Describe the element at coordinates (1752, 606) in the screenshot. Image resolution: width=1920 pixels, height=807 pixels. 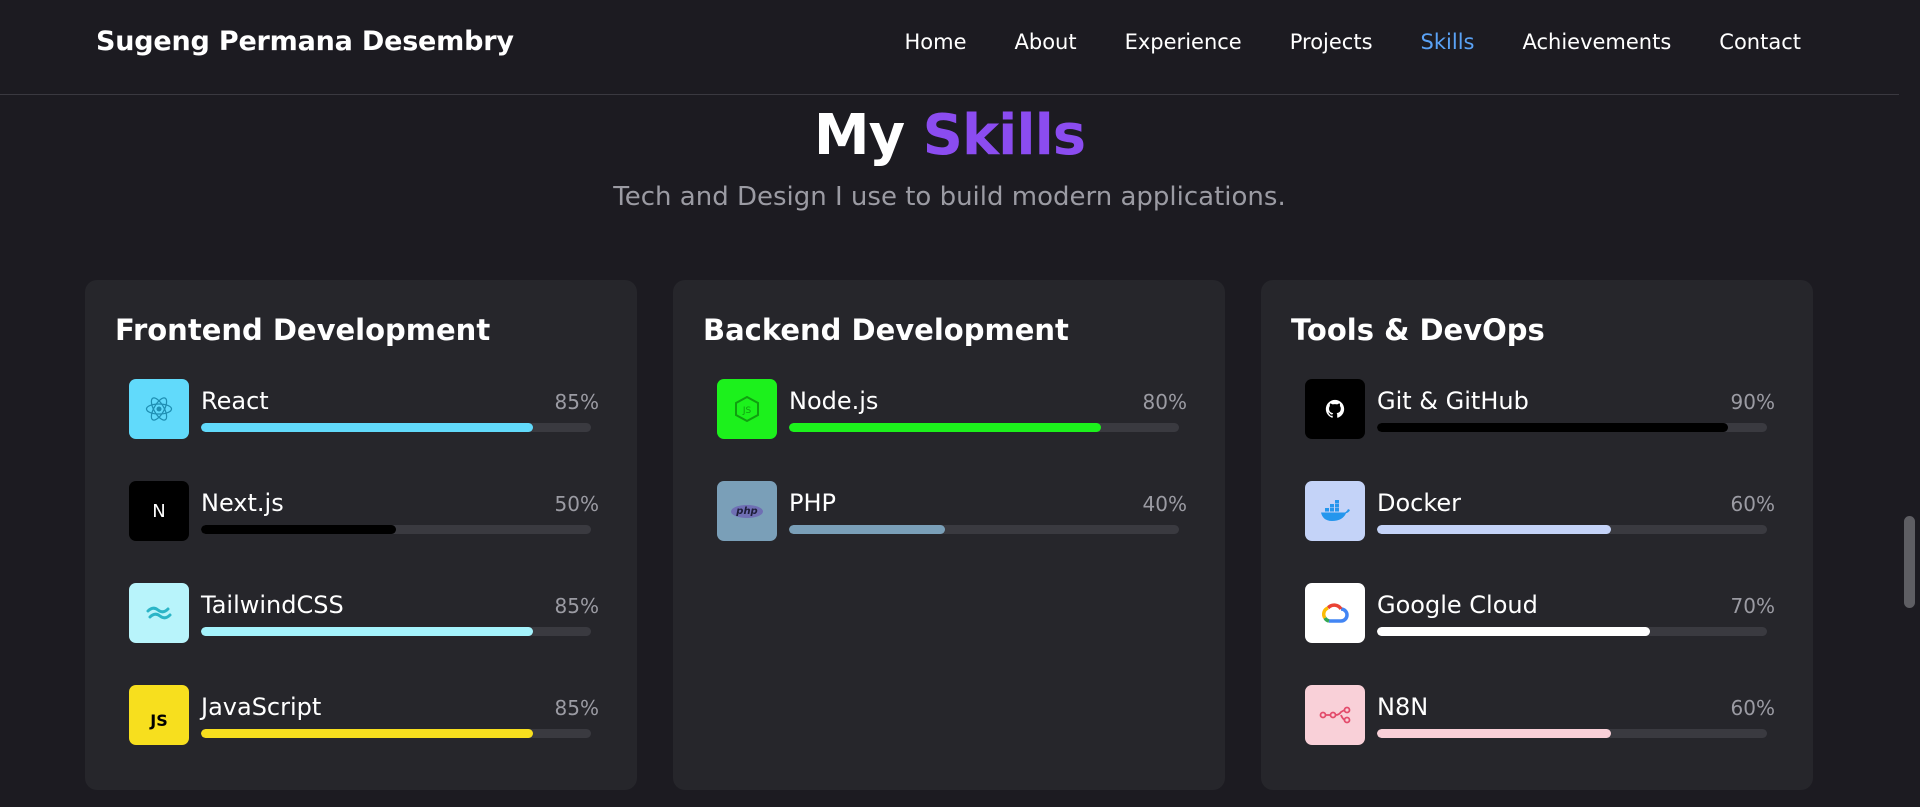
I see `skill-percent: 70%` at that location.